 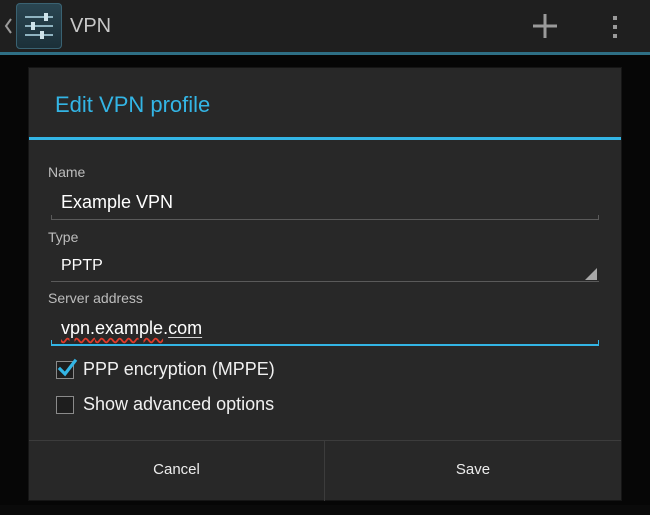 I want to click on server-address-field: vpn.example.com, so click(x=325, y=329).